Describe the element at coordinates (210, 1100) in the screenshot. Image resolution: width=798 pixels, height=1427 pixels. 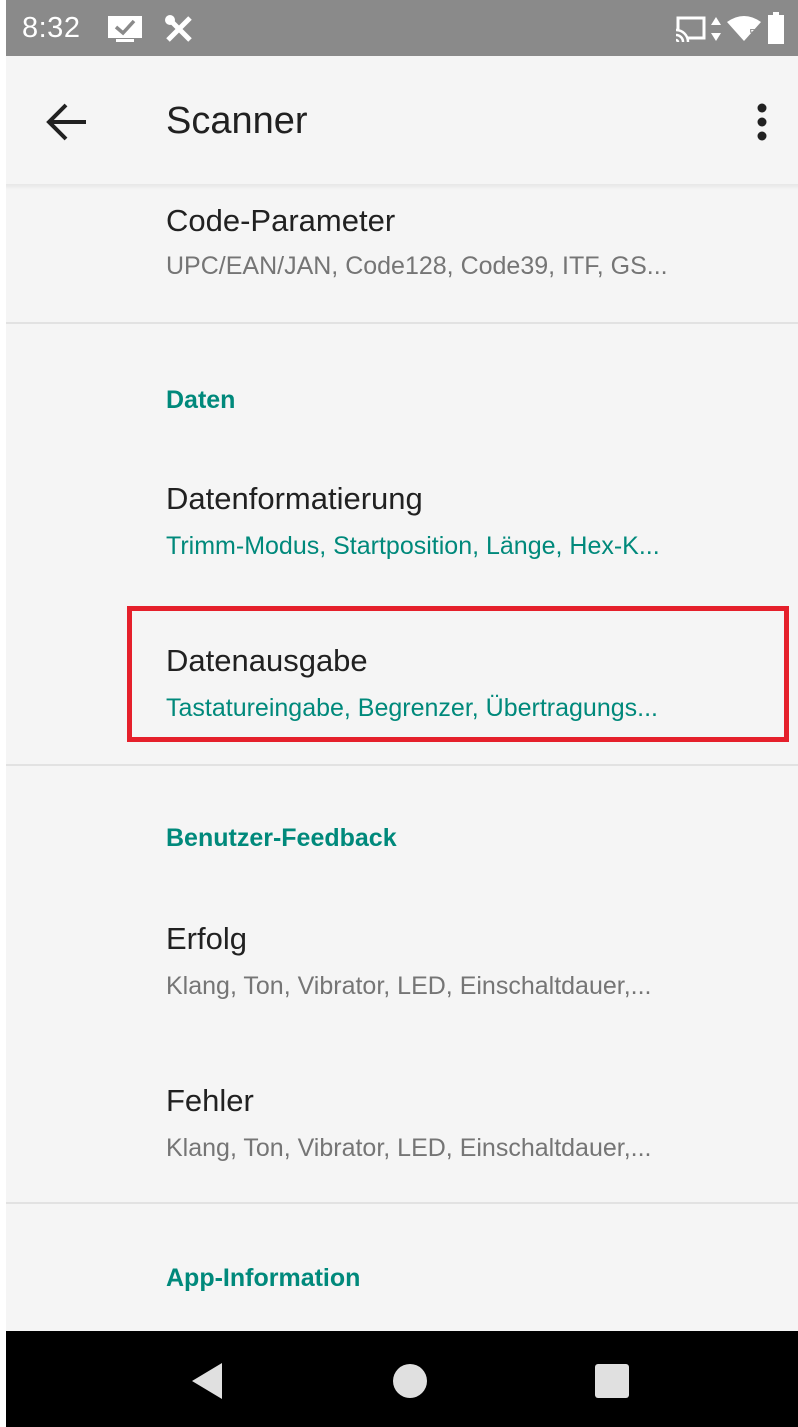
I see `pref-title: Fehler` at that location.